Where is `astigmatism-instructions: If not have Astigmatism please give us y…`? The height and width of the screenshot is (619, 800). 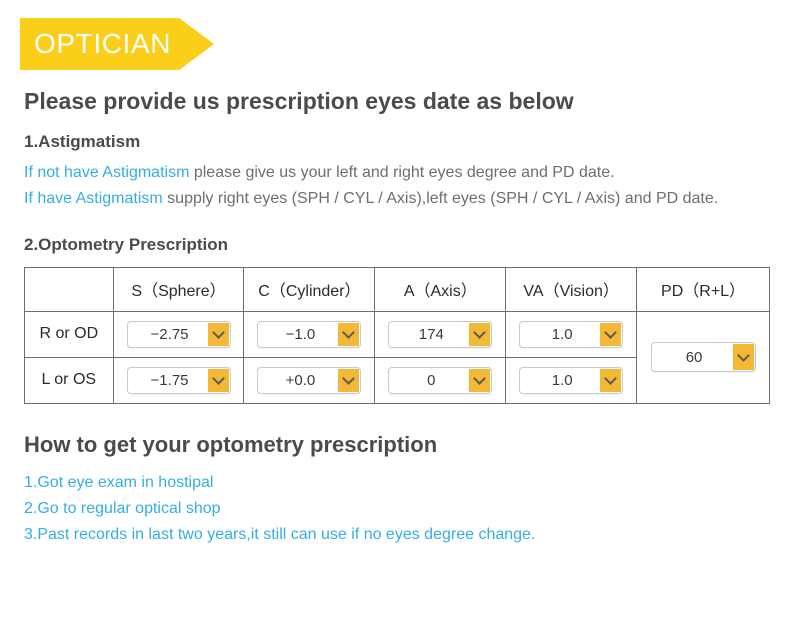 astigmatism-instructions: If not have Astigmatism please give us y… is located at coordinates (374, 186).